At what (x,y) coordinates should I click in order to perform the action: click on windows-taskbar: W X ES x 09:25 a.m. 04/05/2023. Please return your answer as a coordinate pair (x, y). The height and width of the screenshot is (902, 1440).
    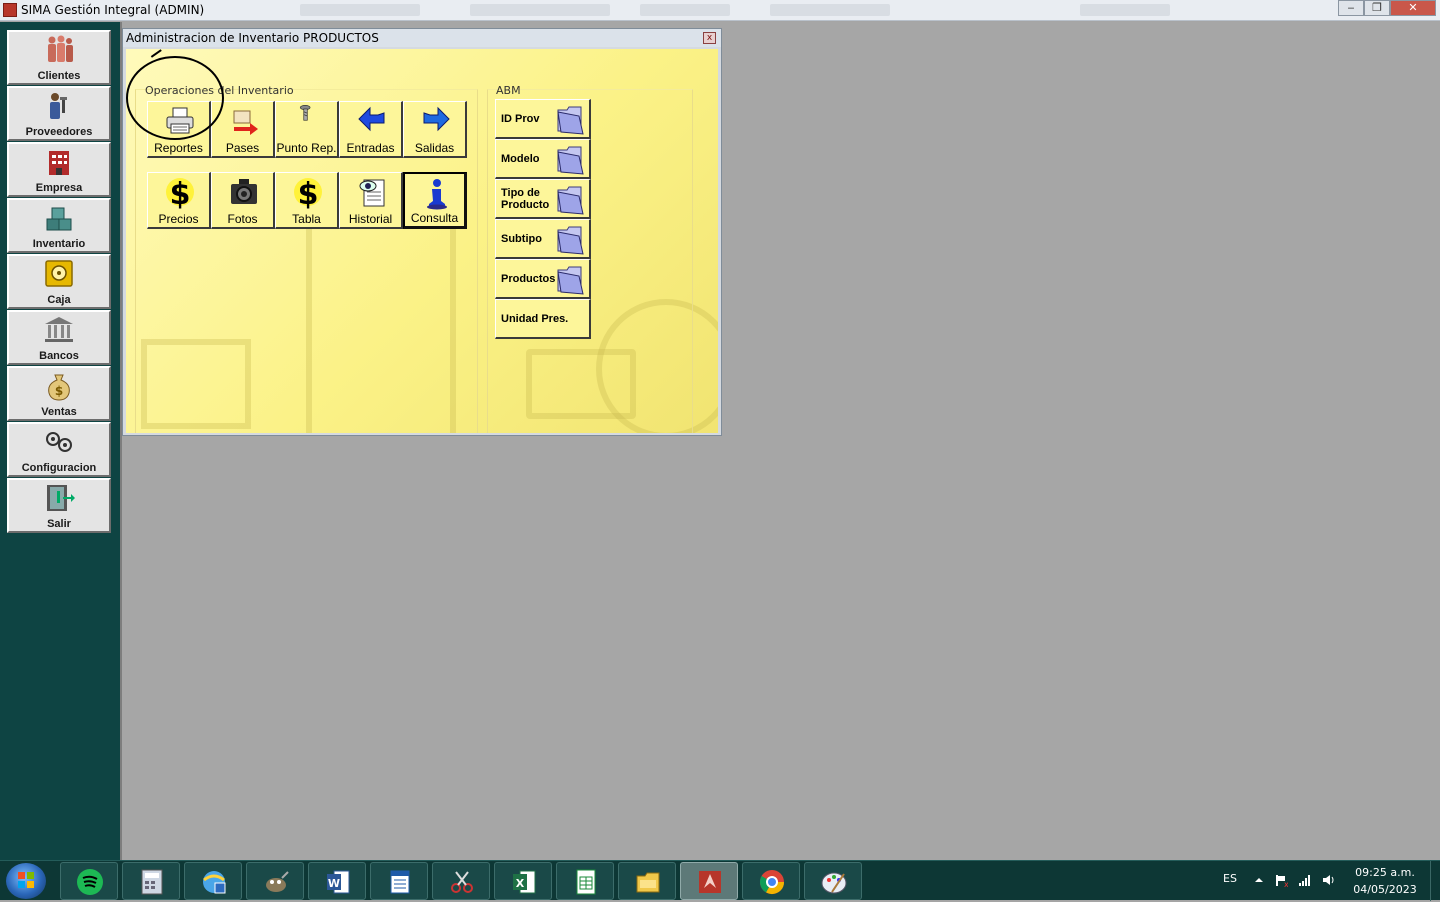
    Looking at the image, I should click on (720, 880).